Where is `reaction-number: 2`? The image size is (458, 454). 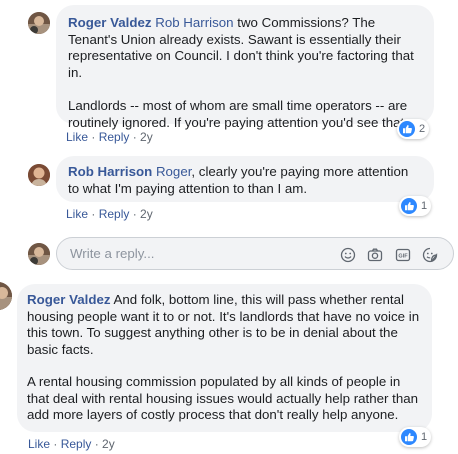 reaction-number: 2 is located at coordinates (422, 129).